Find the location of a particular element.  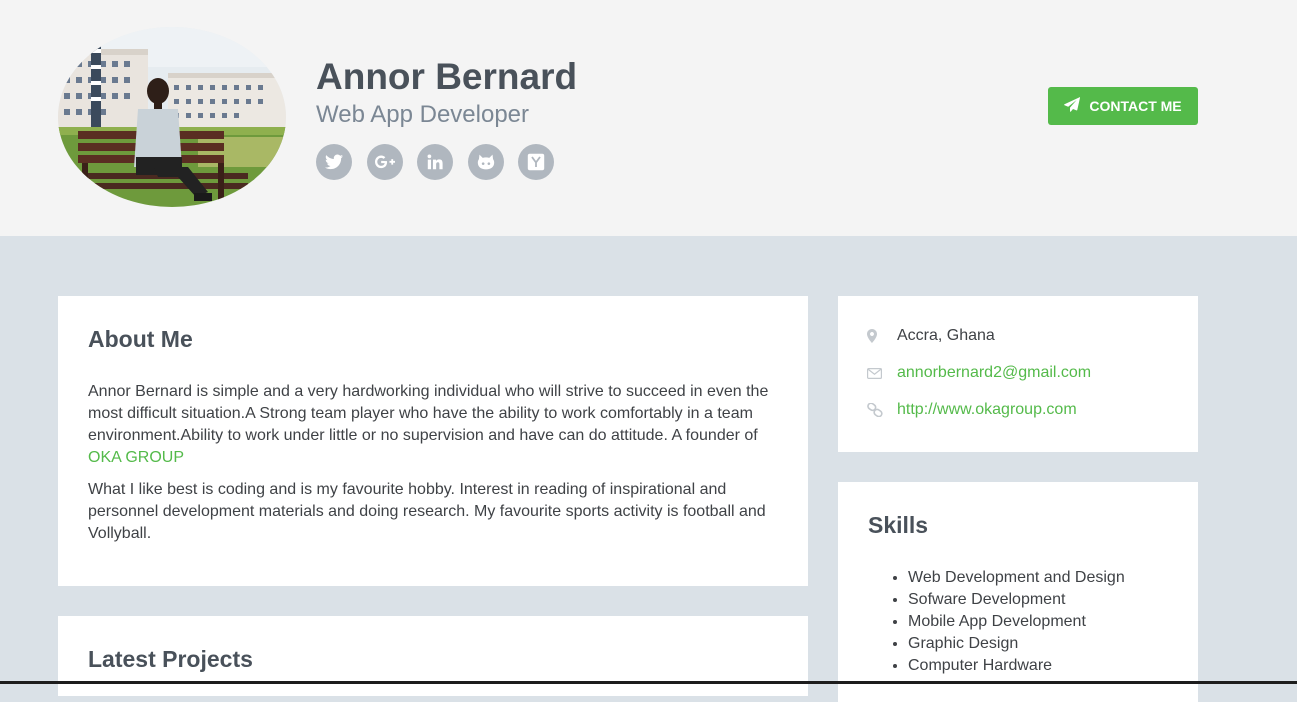

skill-item: Graphic Design is located at coordinates (1016, 644).